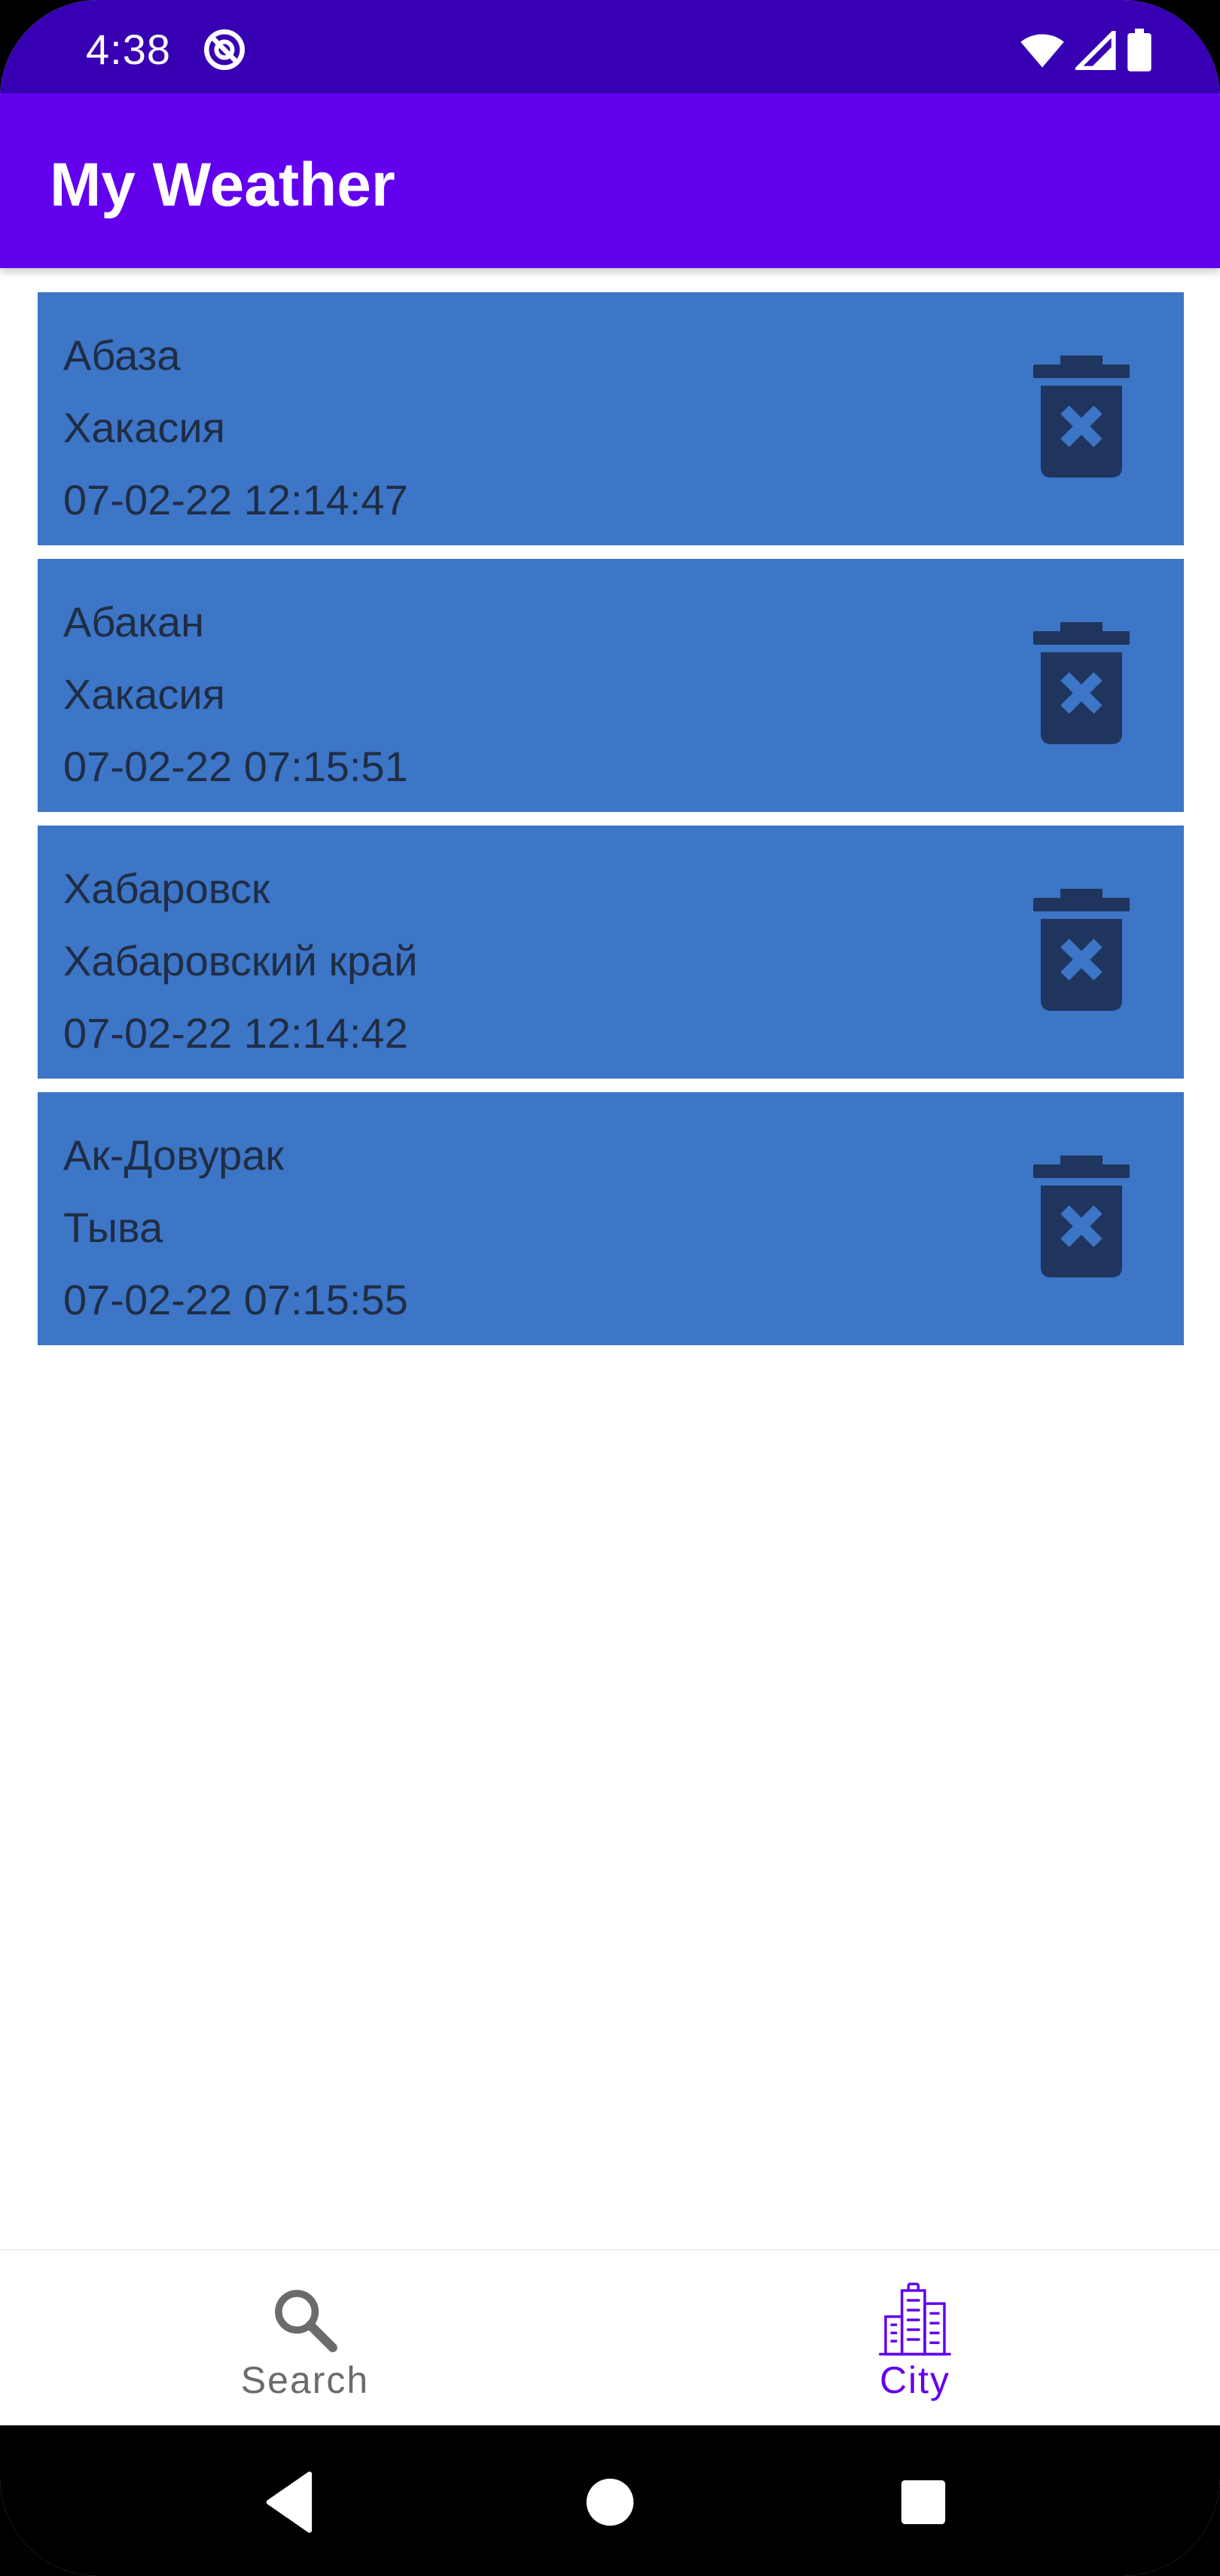 The width and height of the screenshot is (1220, 2576). I want to click on city-card: Ак-Довурак Тыва 07-02-22 07:15:55, so click(611, 1219).